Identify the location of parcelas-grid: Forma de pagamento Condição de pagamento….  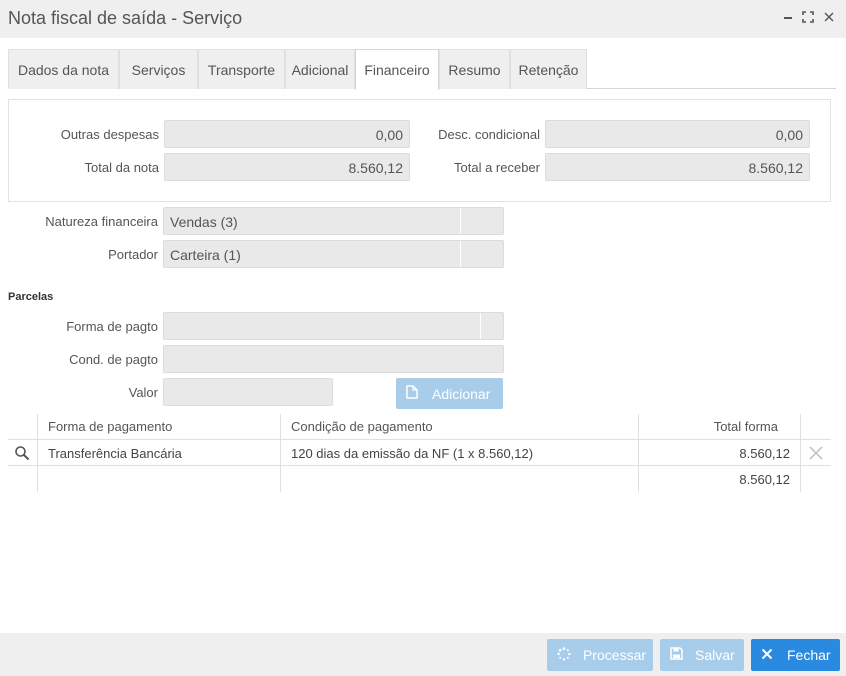
(419, 453).